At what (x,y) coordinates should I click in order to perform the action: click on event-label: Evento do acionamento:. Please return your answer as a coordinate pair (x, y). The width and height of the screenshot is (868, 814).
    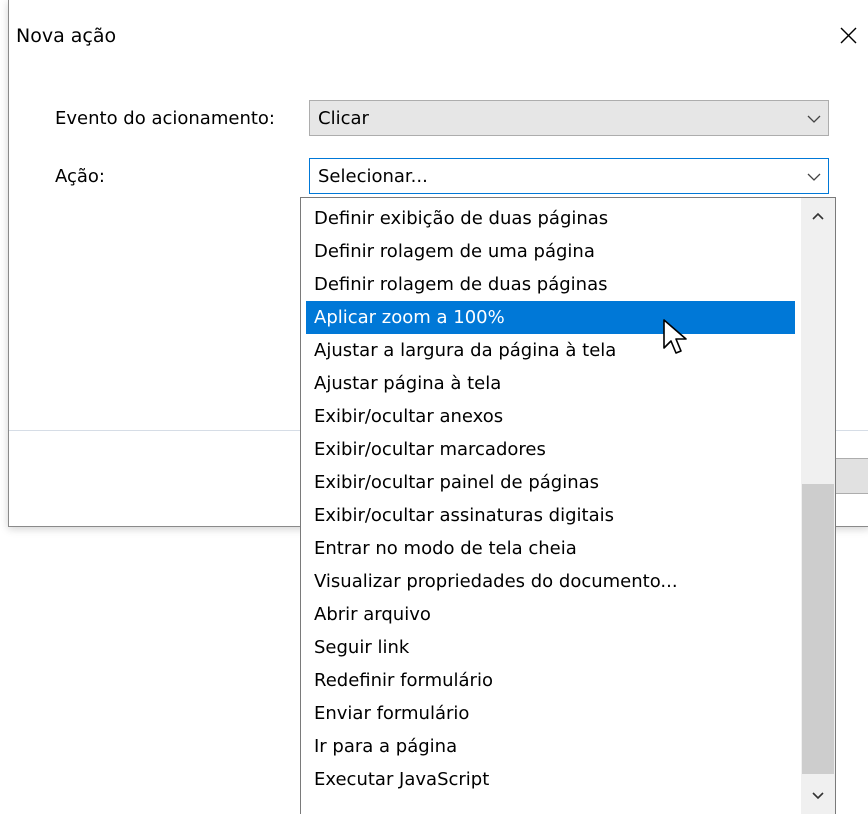
    Looking at the image, I should click on (165, 118).